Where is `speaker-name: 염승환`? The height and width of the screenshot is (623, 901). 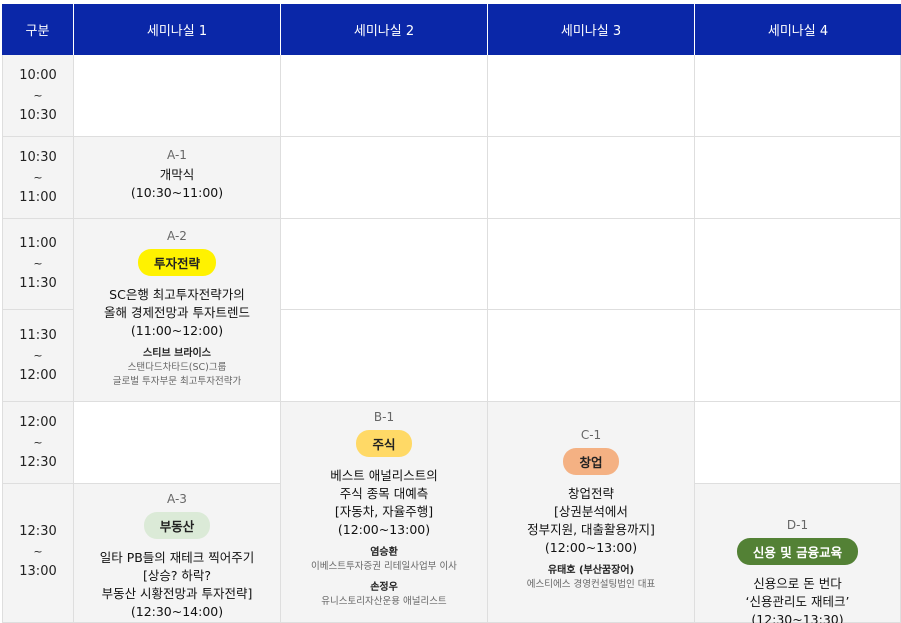
speaker-name: 염승환 is located at coordinates (384, 552).